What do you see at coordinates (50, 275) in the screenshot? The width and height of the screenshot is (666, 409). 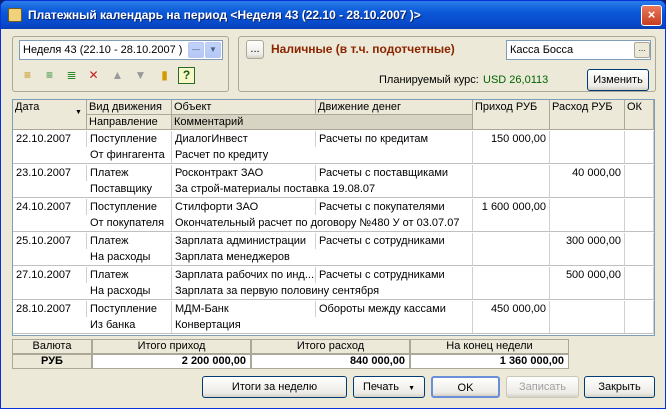 I see `cell-date: 27.10.2007` at bounding box center [50, 275].